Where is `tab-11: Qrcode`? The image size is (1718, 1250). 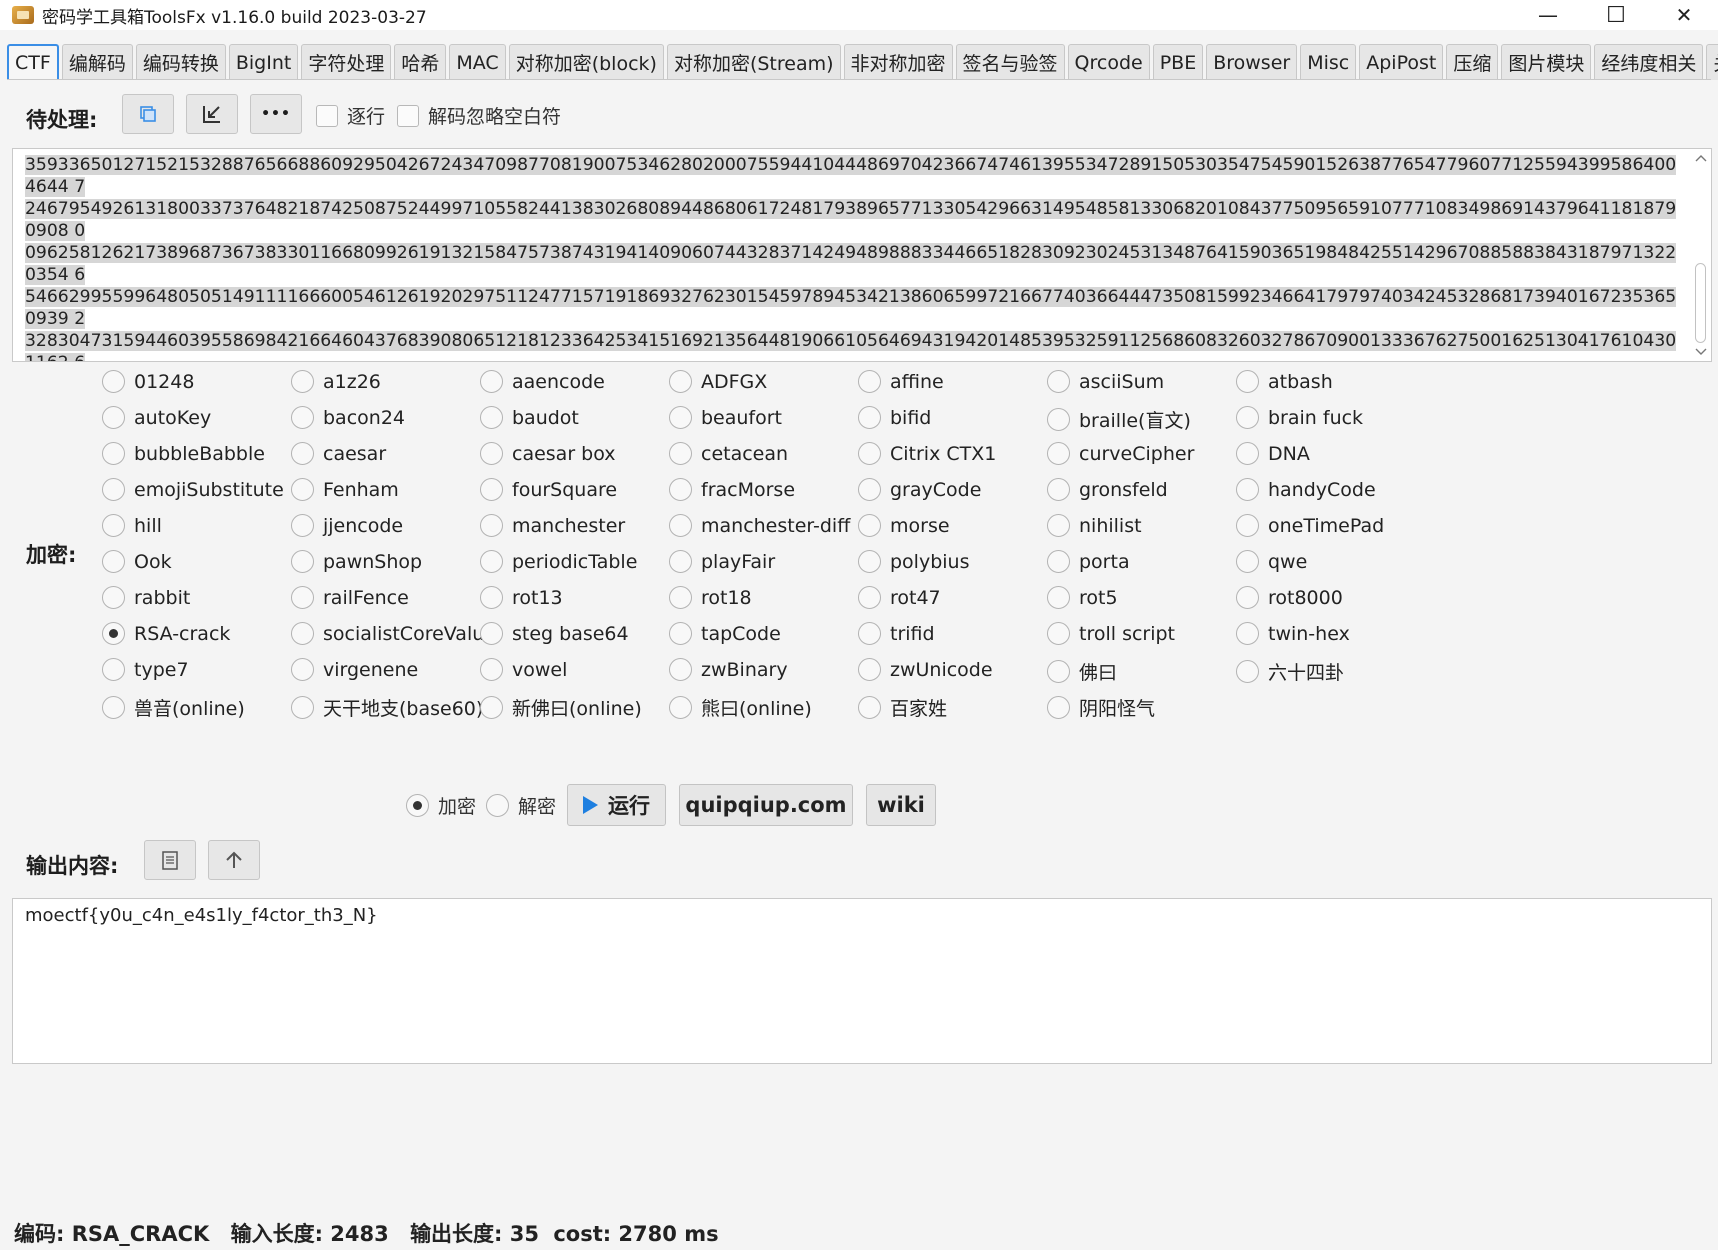 tab-11: Qrcode is located at coordinates (1108, 62).